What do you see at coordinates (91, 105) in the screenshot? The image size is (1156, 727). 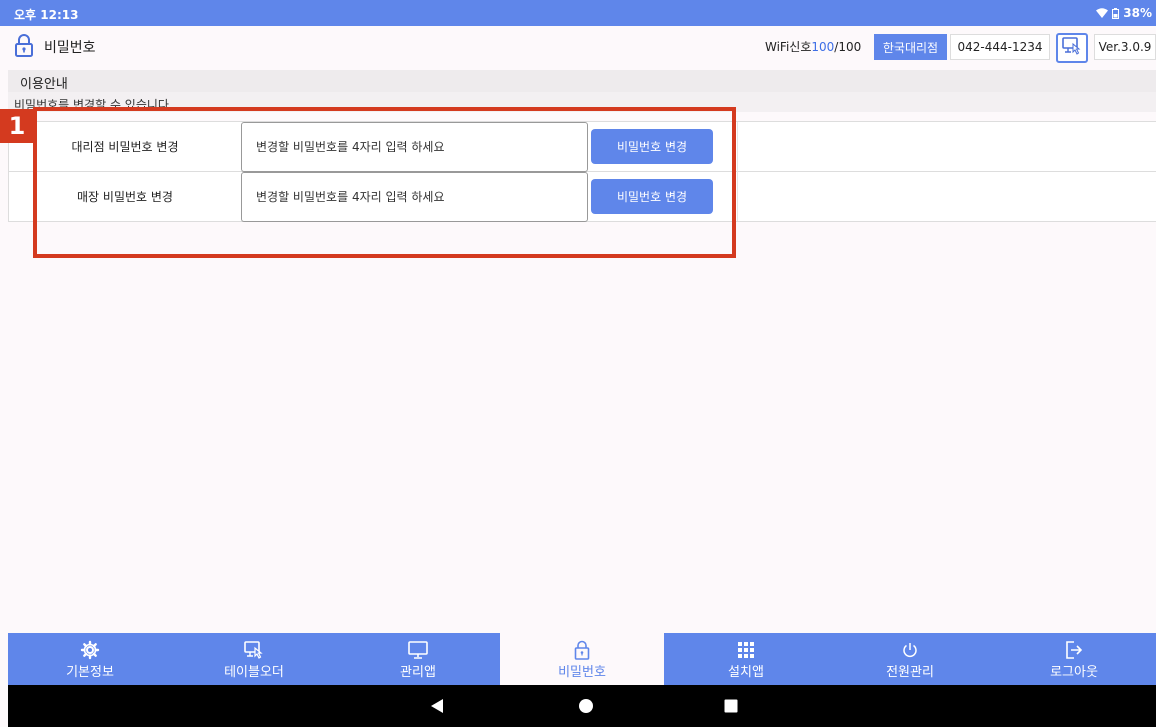 I see `info-description-text: 비밀번호를 변경할 수 있습니다` at bounding box center [91, 105].